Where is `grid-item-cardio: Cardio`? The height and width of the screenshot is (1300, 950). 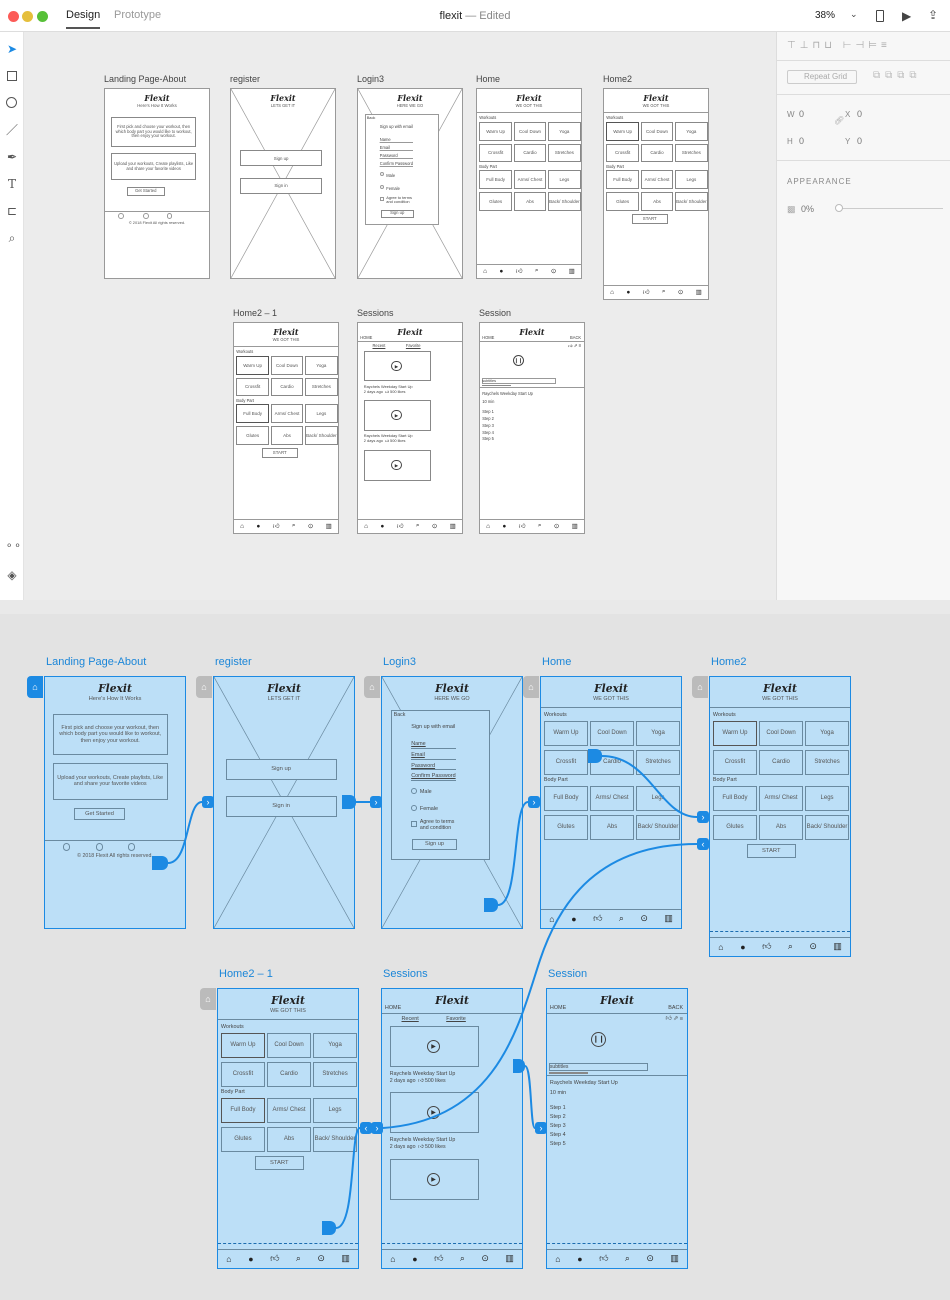 grid-item-cardio: Cardio is located at coordinates (781, 762).